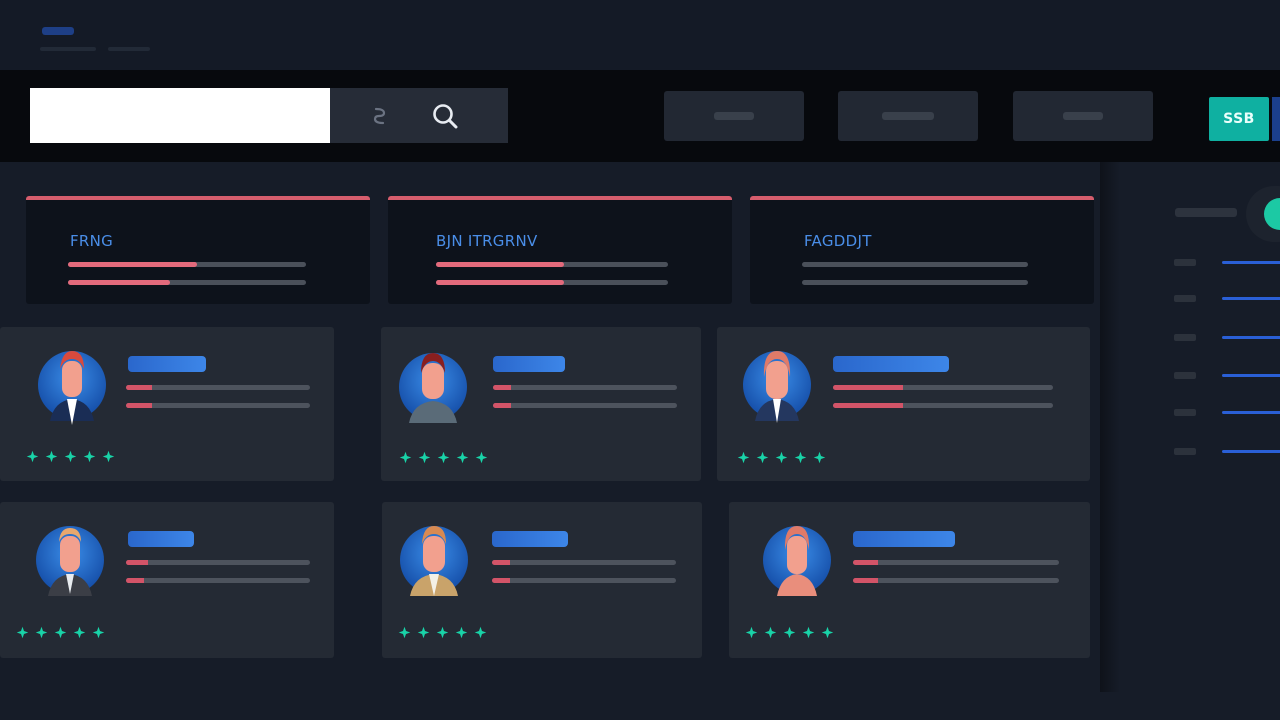 The image size is (1280, 720). What do you see at coordinates (838, 241) in the screenshot?
I see `summary-title: FAGDDJT` at bounding box center [838, 241].